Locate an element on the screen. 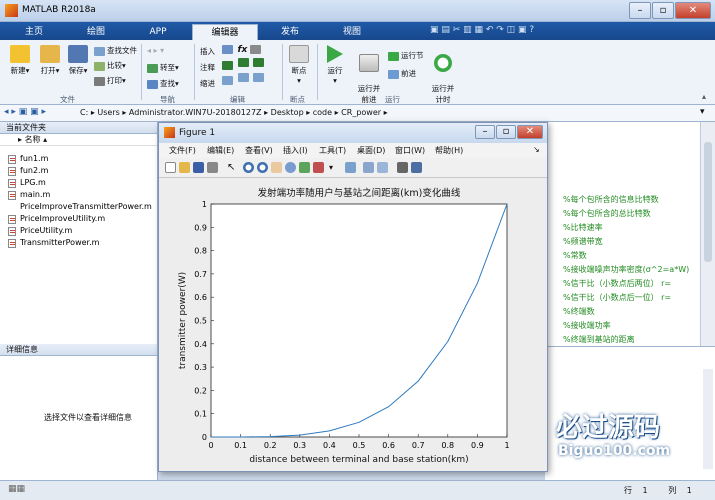 The image size is (715, 500). x-tick-label: 0.7 is located at coordinates (418, 445).